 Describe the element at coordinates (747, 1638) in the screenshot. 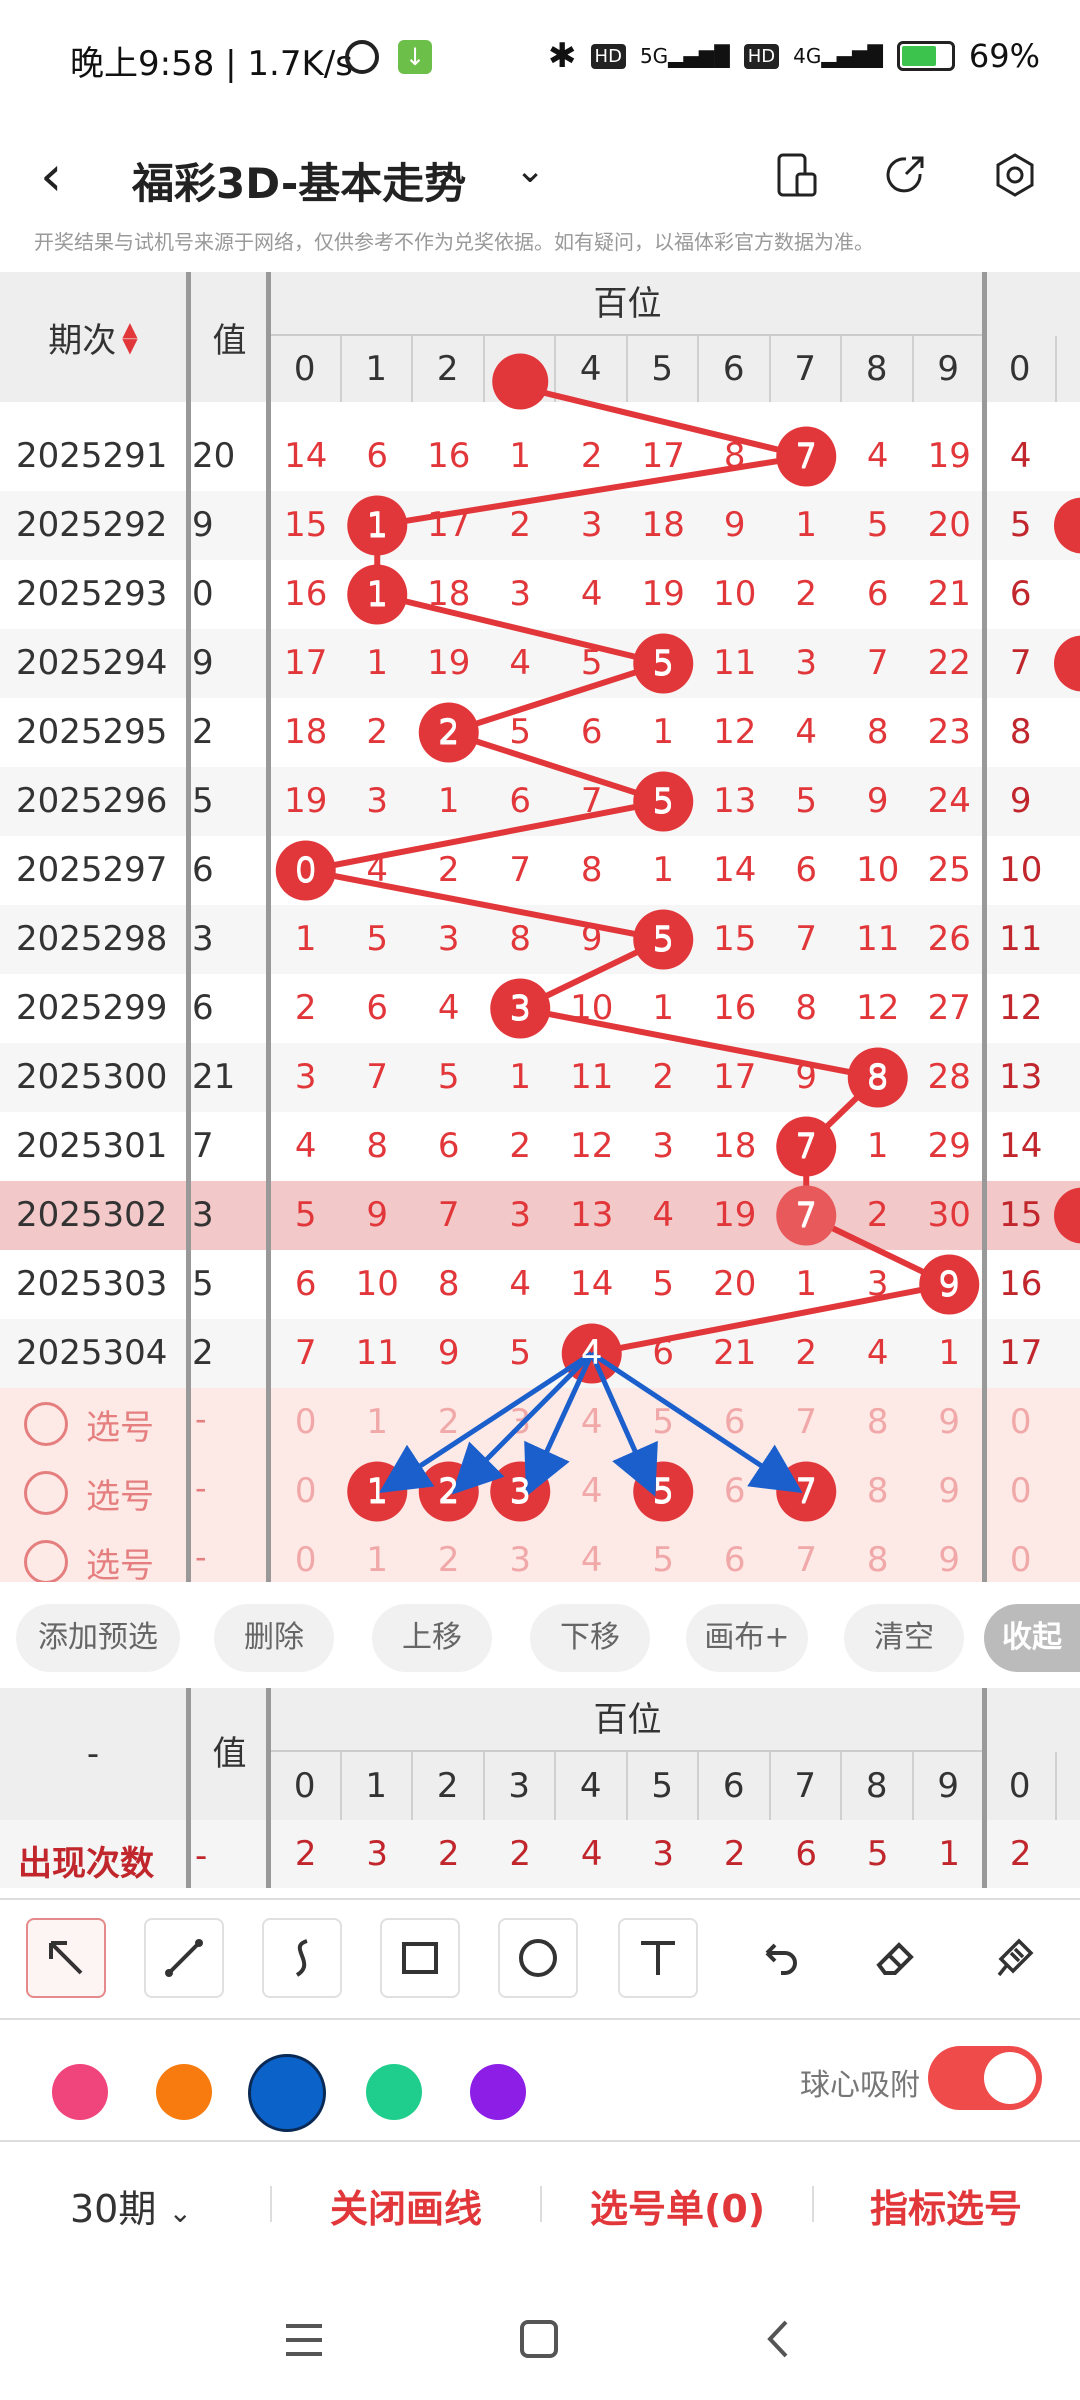

I see `canvas-plus-button: 画布+` at that location.